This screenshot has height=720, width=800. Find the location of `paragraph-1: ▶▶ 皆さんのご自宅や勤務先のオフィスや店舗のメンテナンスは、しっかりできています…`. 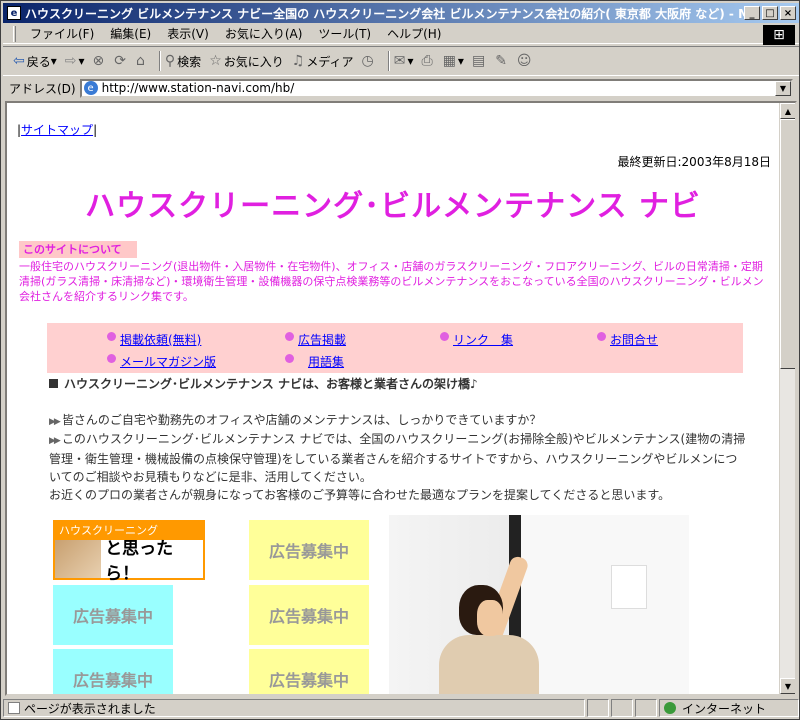

paragraph-1: ▶▶ 皆さんのご自宅や勤務先のオフィスや店舗のメンテナンスは、しっかりできています… is located at coordinates (399, 421).